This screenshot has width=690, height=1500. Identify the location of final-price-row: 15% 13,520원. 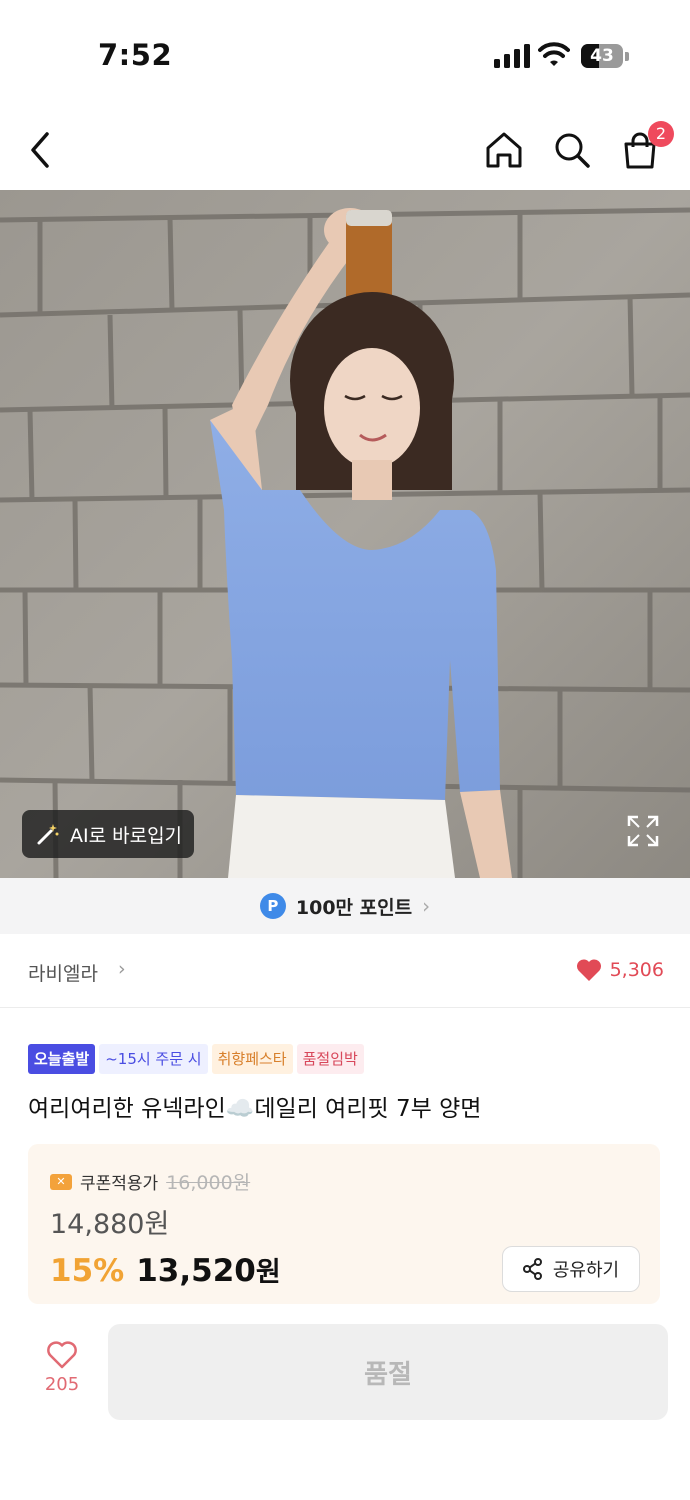
(165, 1269).